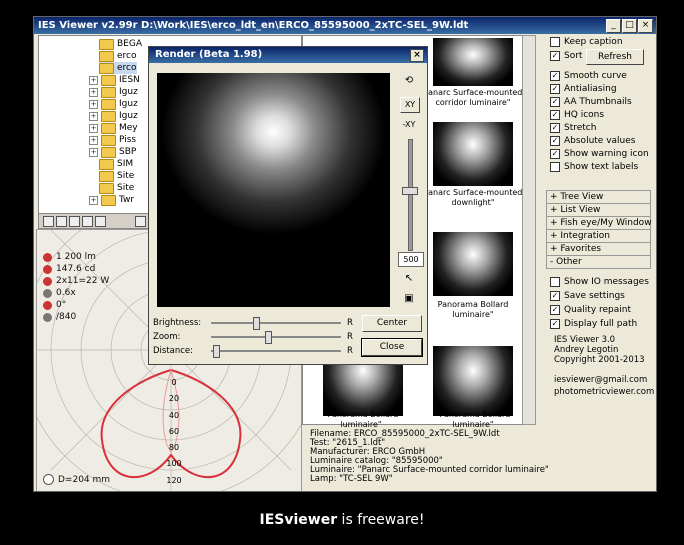  What do you see at coordinates (174, 399) in the screenshot?
I see `polar-tick: 20` at bounding box center [174, 399].